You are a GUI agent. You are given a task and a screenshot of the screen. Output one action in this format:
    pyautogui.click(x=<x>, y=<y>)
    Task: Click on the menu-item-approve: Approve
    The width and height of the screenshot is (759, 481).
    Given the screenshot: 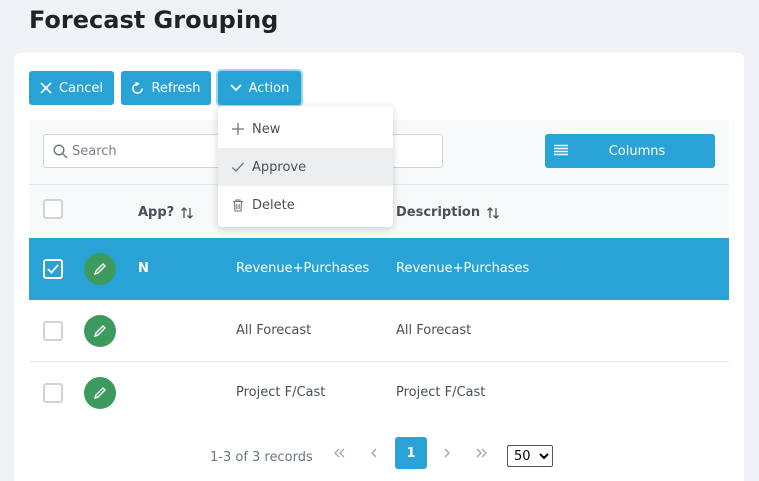 What is the action you would take?
    pyautogui.click(x=305, y=167)
    